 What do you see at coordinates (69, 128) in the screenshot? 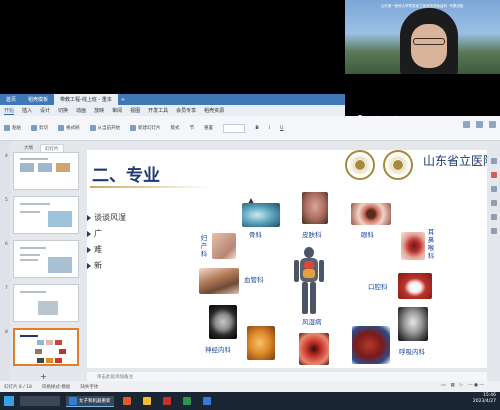
I see `format-painter-button: 格式刷` at bounding box center [69, 128].